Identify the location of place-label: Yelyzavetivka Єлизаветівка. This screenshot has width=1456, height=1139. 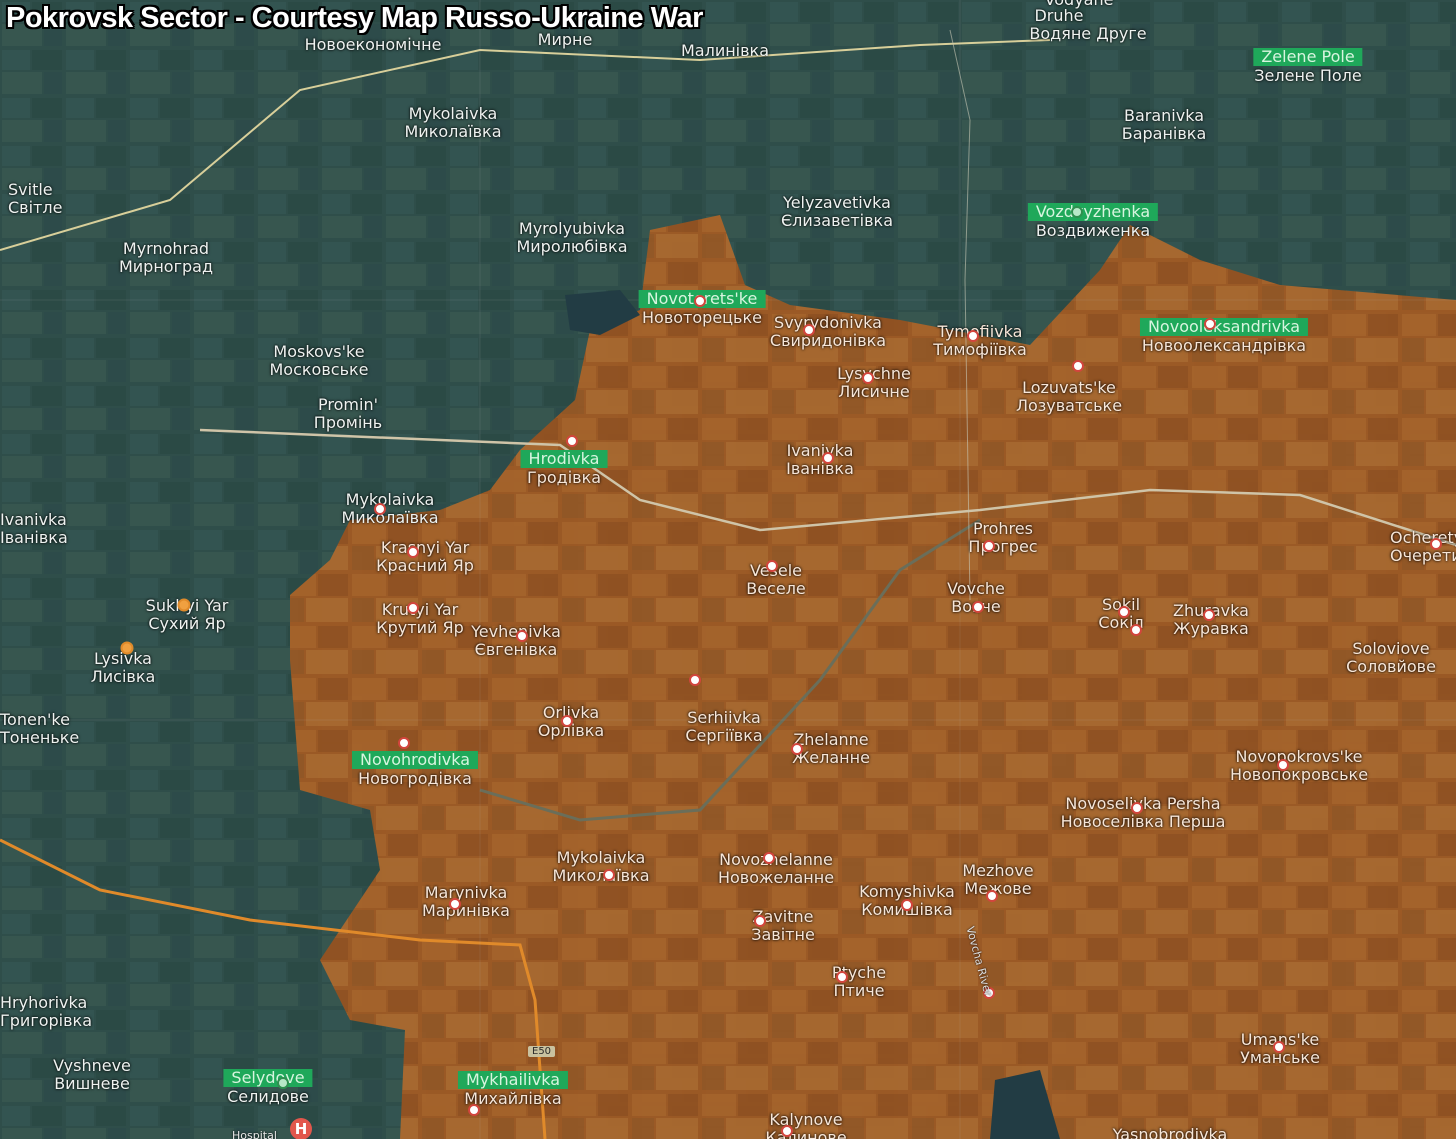
(837, 212).